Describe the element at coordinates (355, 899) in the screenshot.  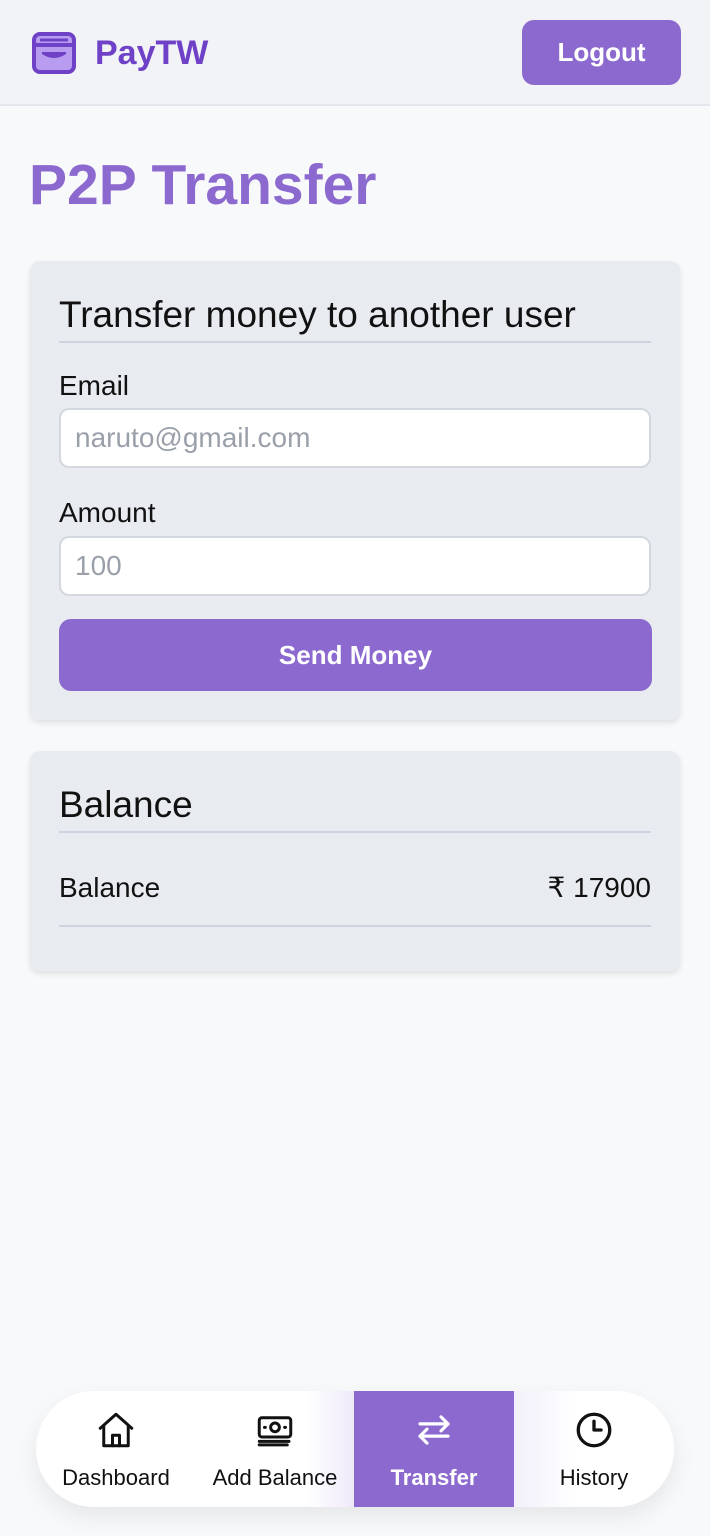
I see `balance-row: Balance ₹ 17900` at that location.